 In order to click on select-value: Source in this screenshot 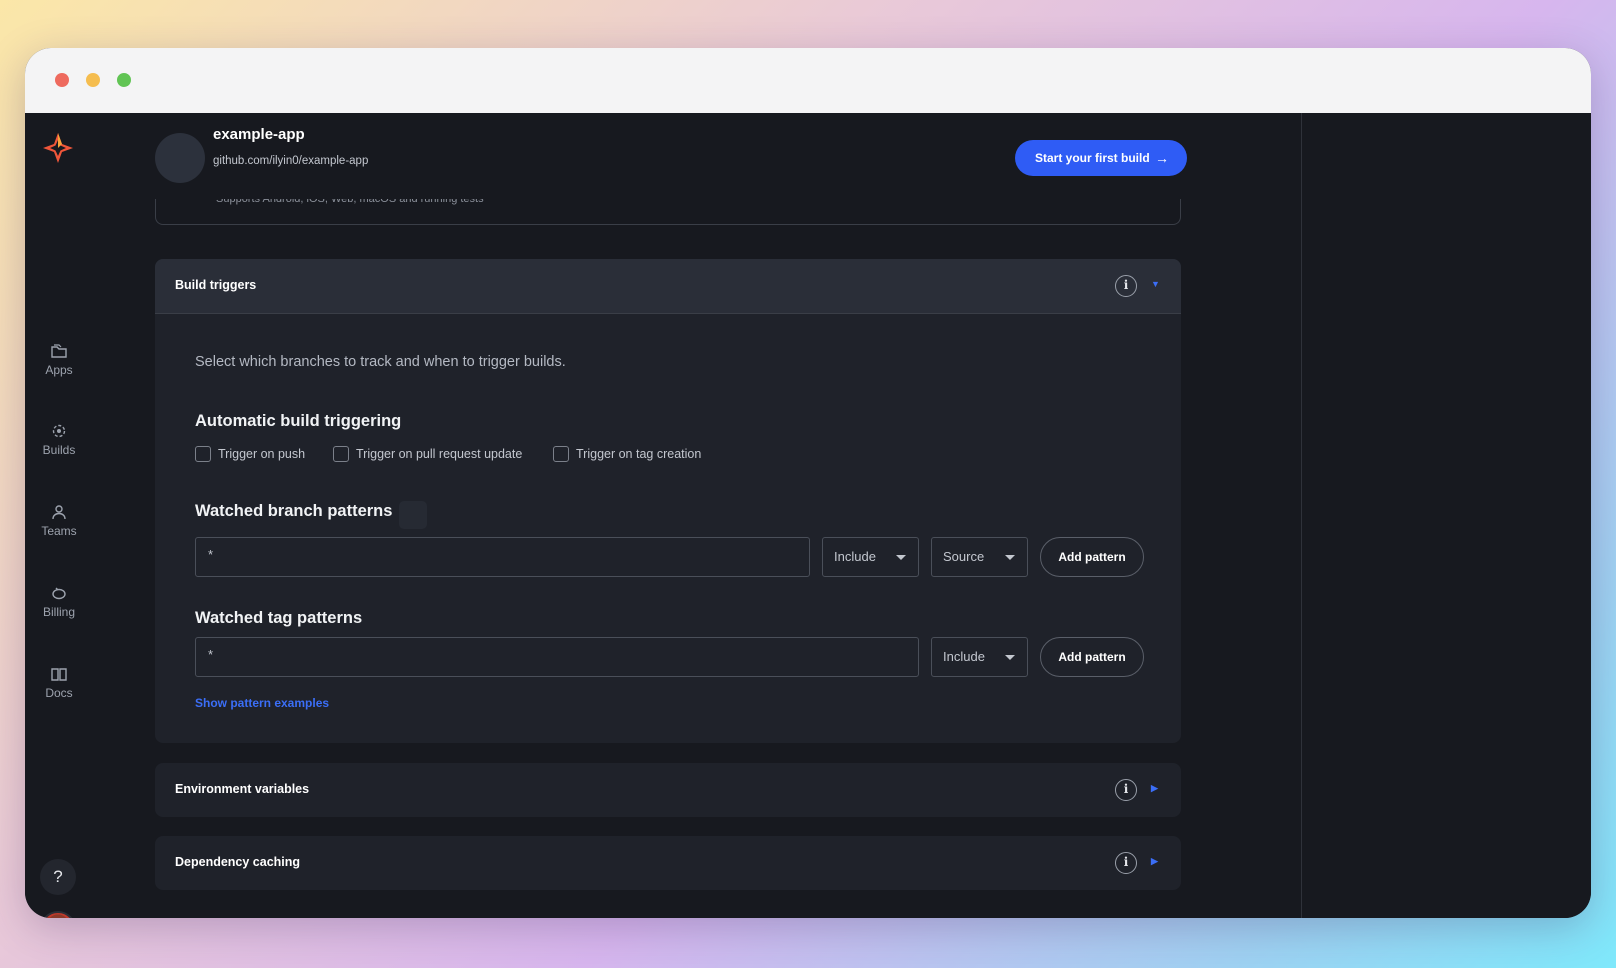, I will do `click(963, 556)`.